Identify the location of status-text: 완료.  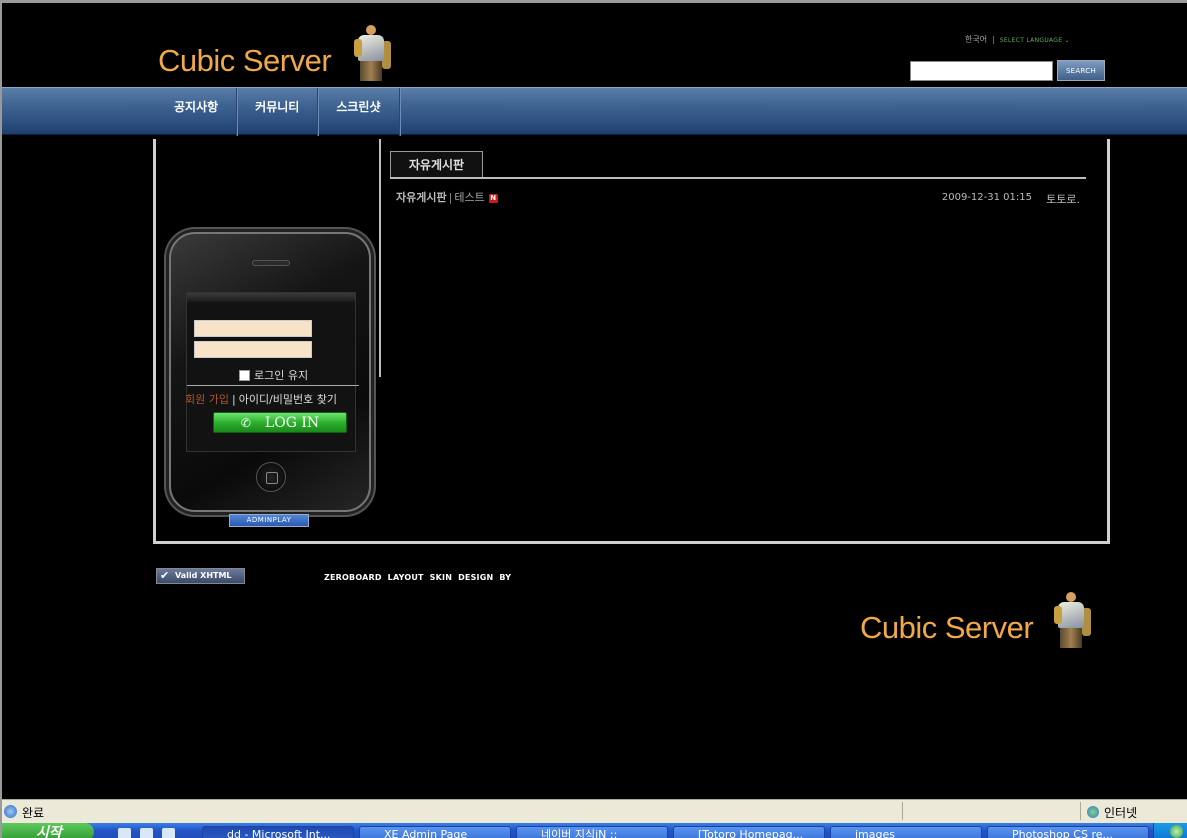
(33, 813).